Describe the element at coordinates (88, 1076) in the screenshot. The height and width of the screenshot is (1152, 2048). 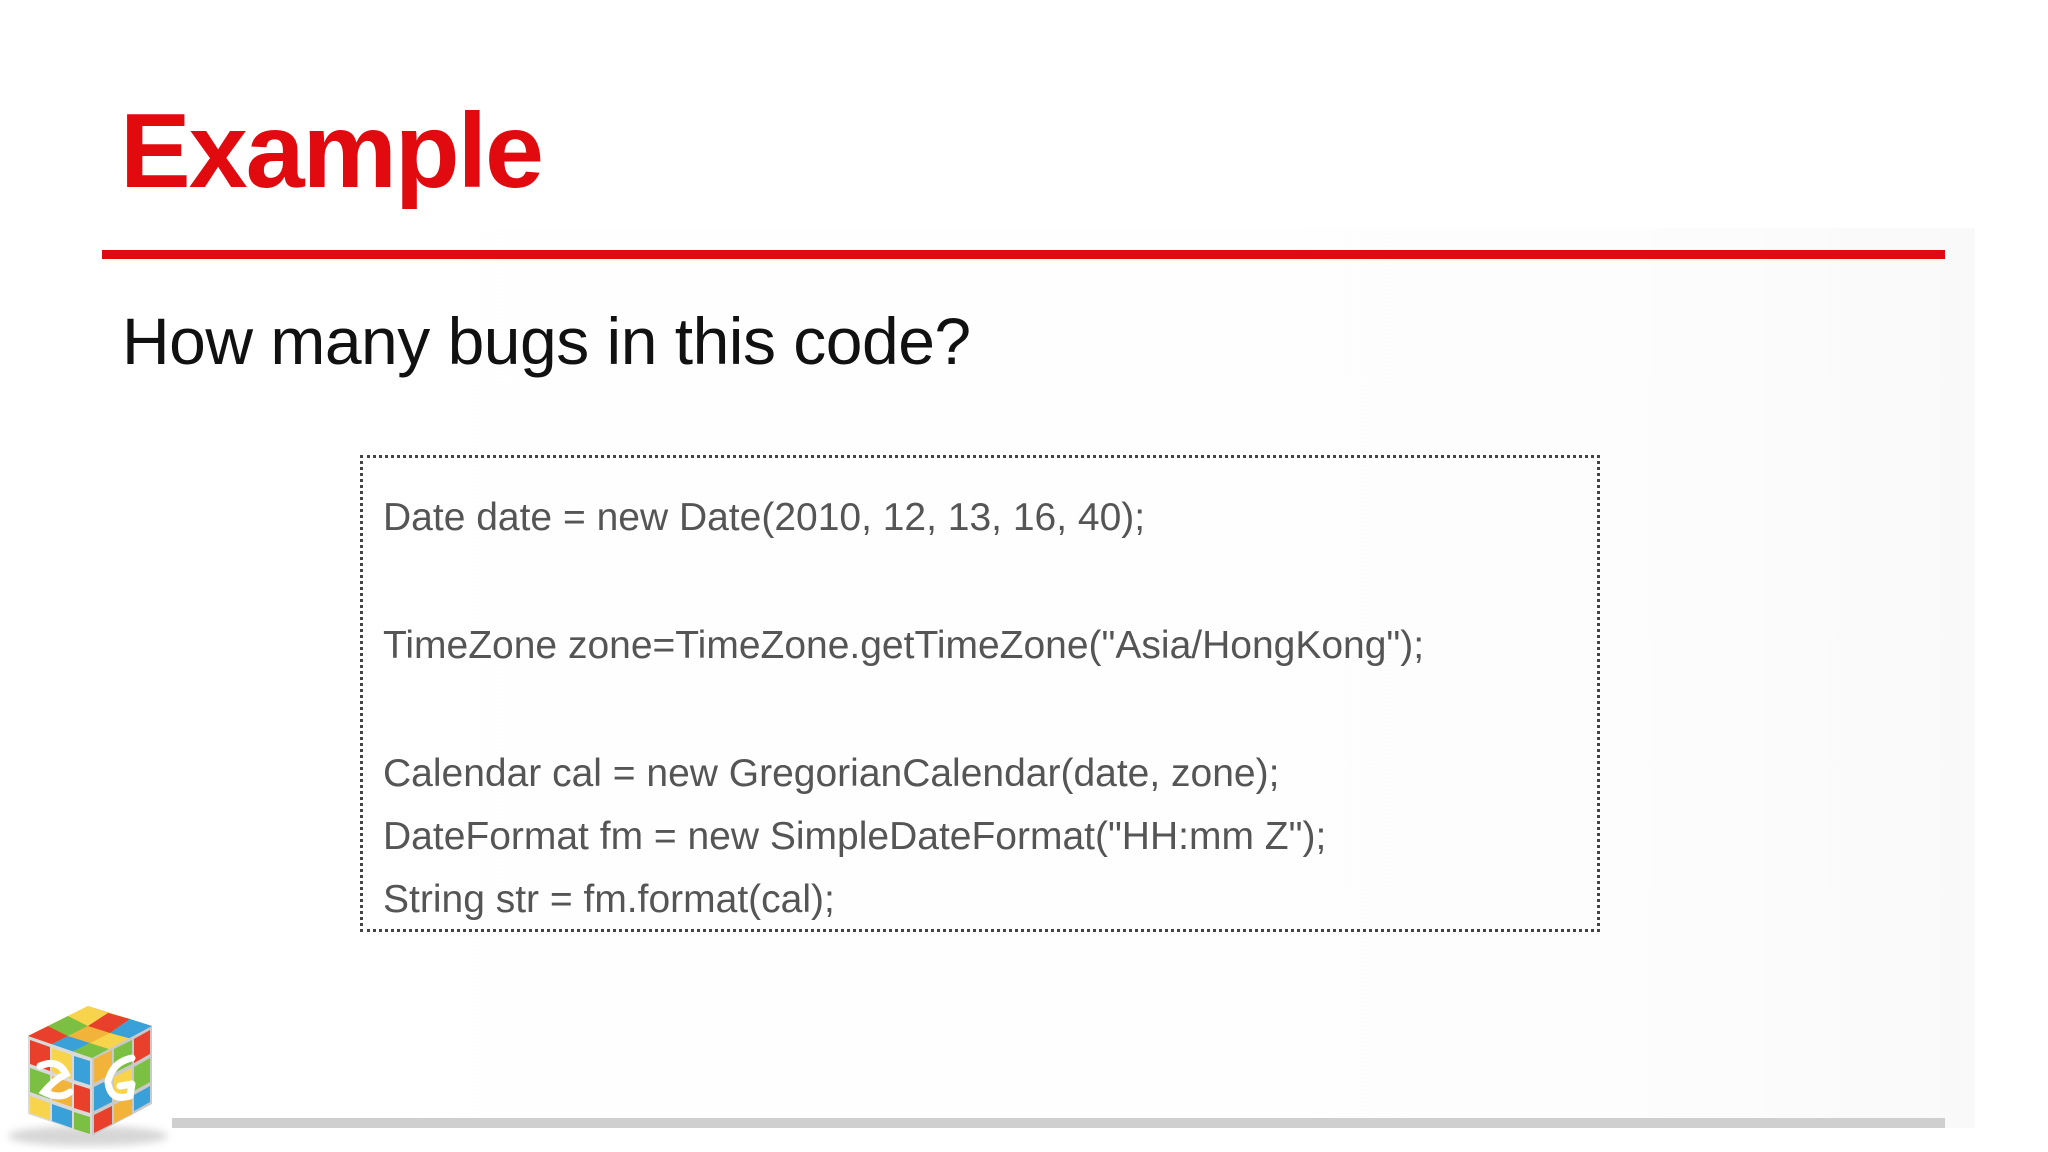
I see `rubiks-cube-logo-icon` at that location.